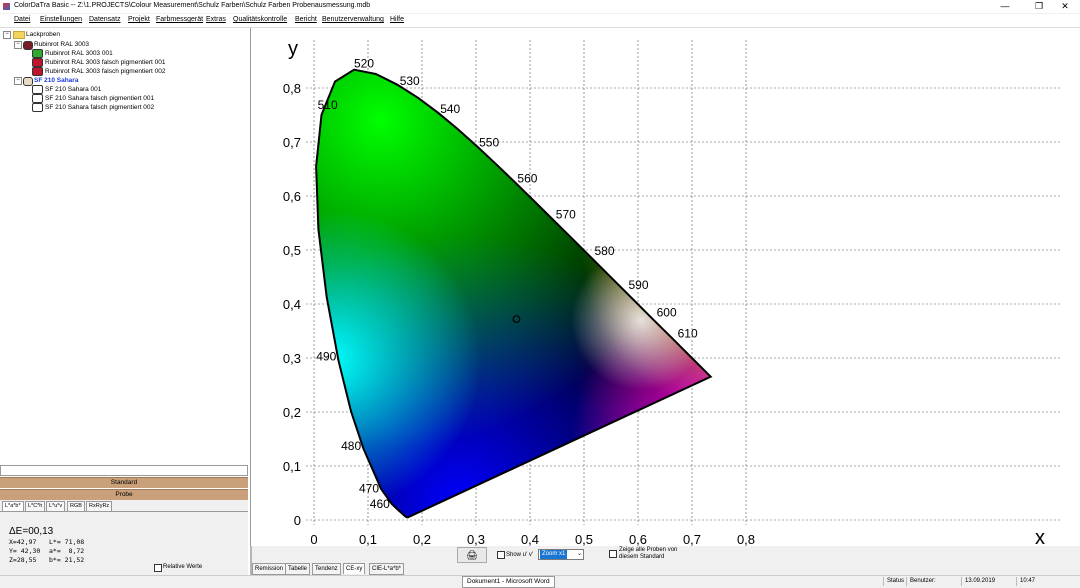 This screenshot has height=588, width=1080. I want to click on show-uv-checkbox, so click(501, 555).